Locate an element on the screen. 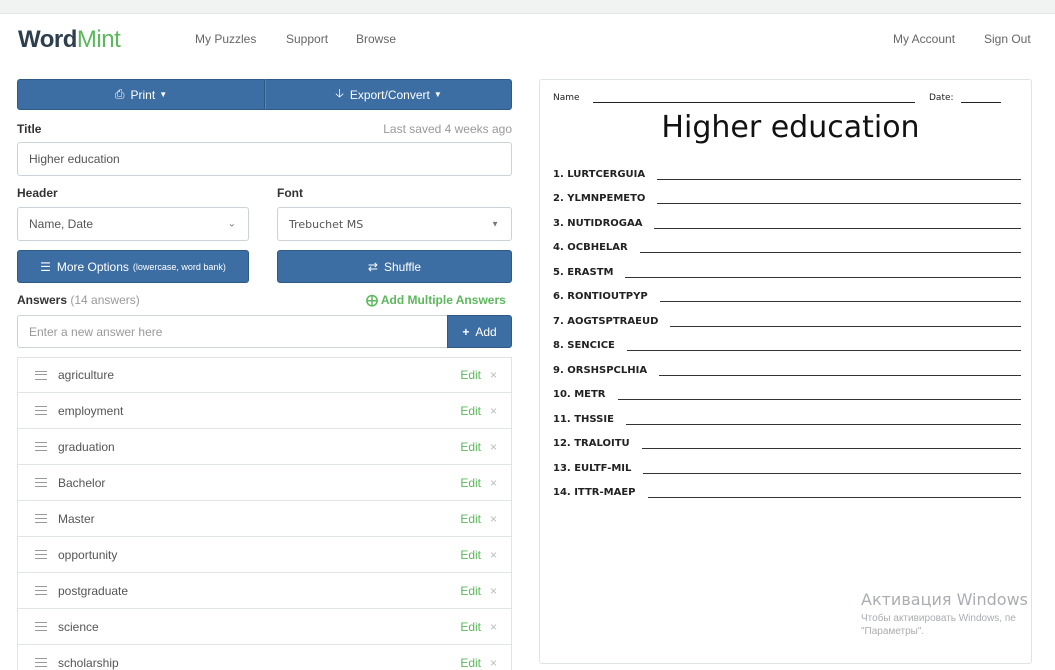 This screenshot has width=1055, height=670. nav-support: Support is located at coordinates (307, 39).